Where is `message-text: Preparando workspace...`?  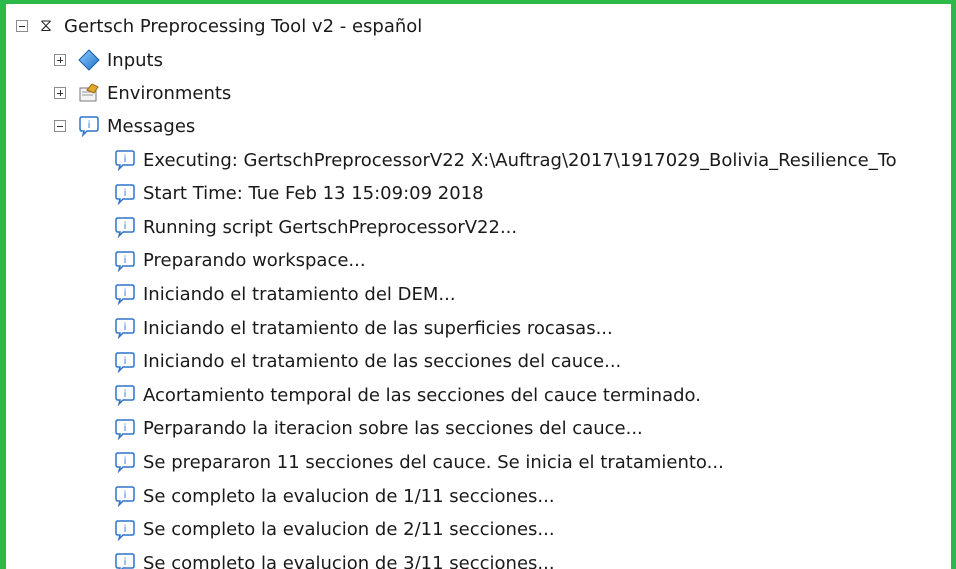
message-text: Preparando workspace... is located at coordinates (254, 261).